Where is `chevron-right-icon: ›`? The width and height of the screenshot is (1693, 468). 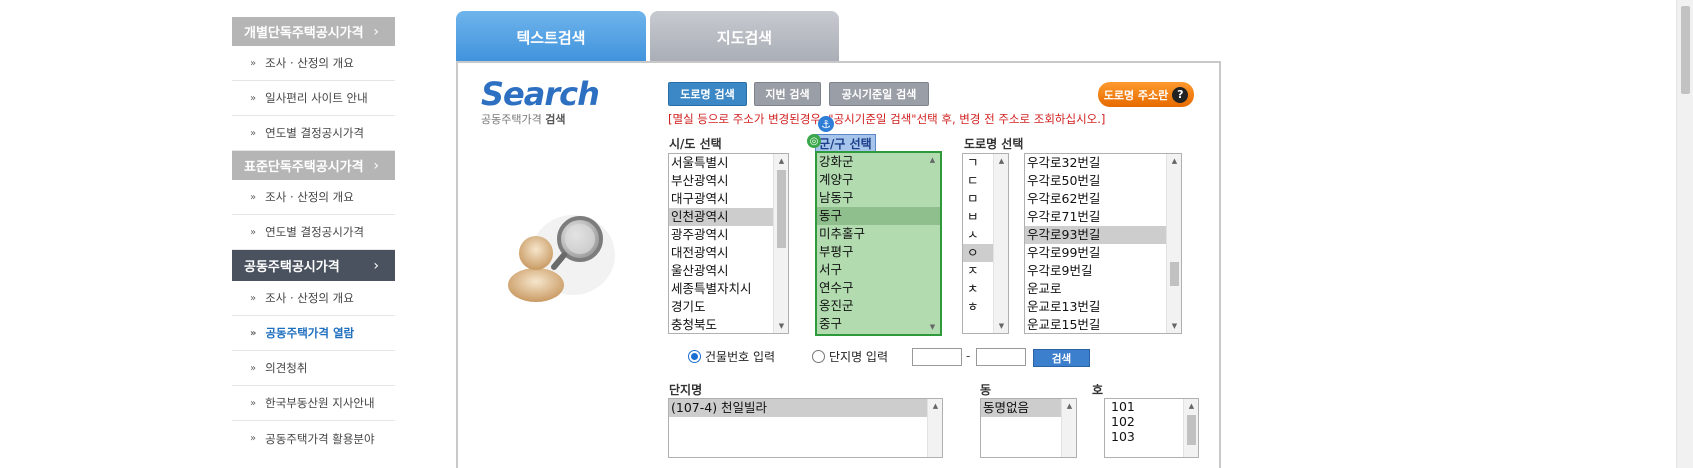
chevron-right-icon: › is located at coordinates (376, 31).